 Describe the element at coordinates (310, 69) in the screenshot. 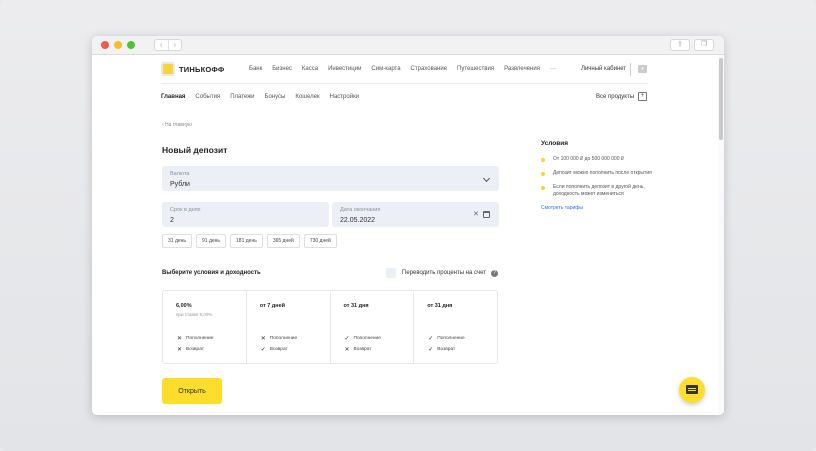

I see `topnav-item-kassa: Касса` at that location.